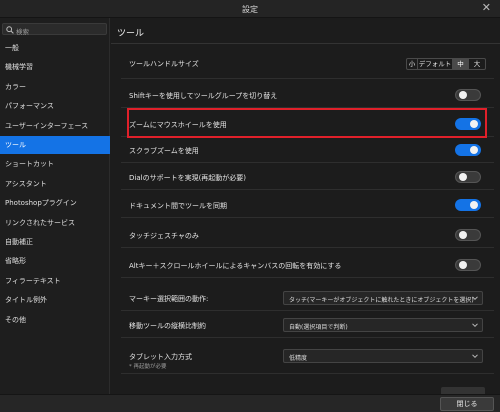  Describe the element at coordinates (203, 96) in the screenshot. I see `toggle-label: Shiftキーを使用してツールグループを切り替え` at that location.